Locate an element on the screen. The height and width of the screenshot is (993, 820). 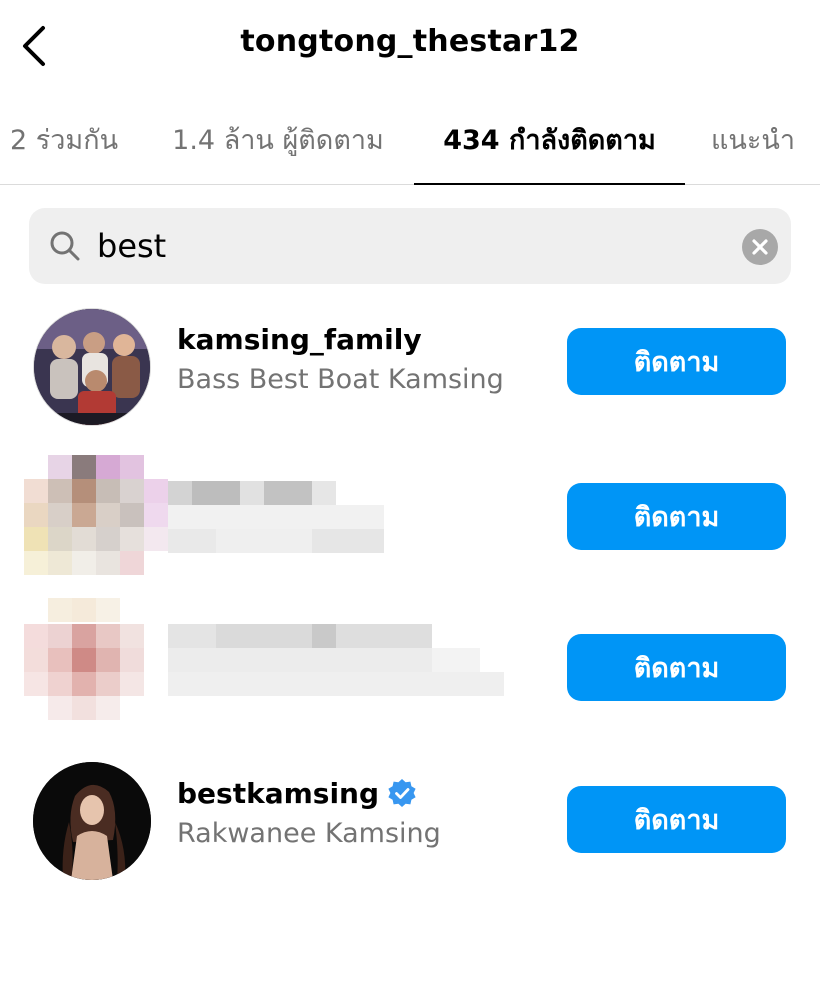
clear-search-icon is located at coordinates (760, 247).